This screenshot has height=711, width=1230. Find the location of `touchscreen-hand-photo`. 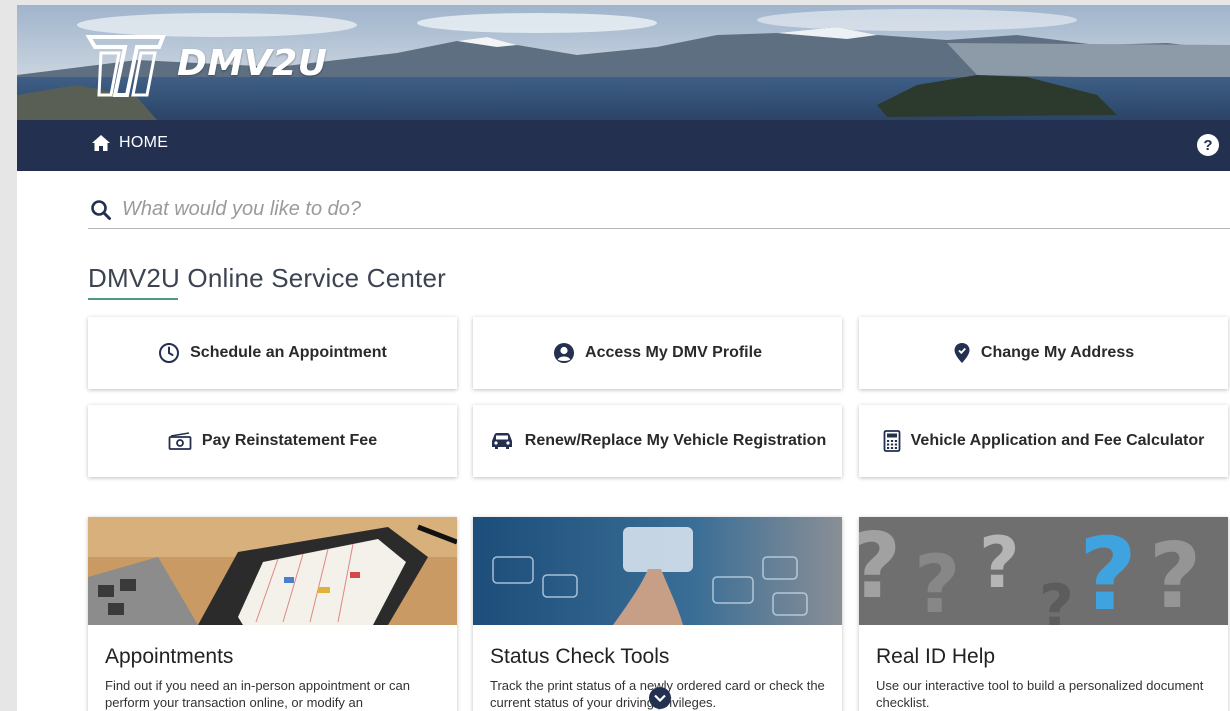

touchscreen-hand-photo is located at coordinates (657, 571).